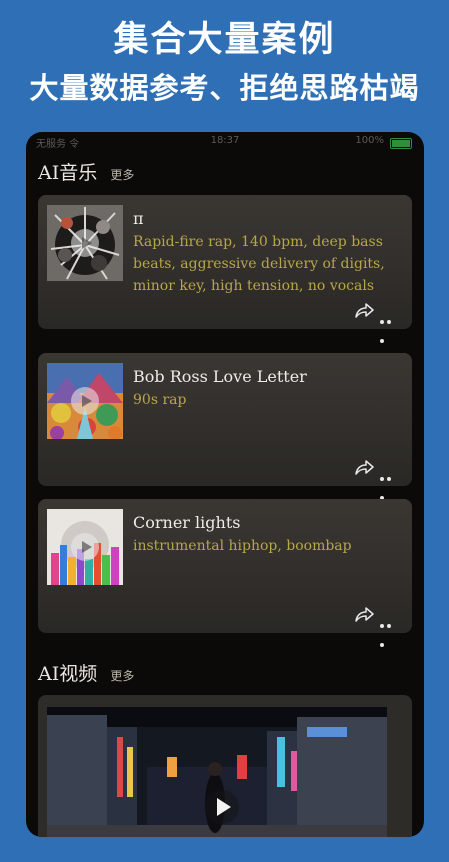  I want to click on battery-percent: 100%, so click(369, 140).